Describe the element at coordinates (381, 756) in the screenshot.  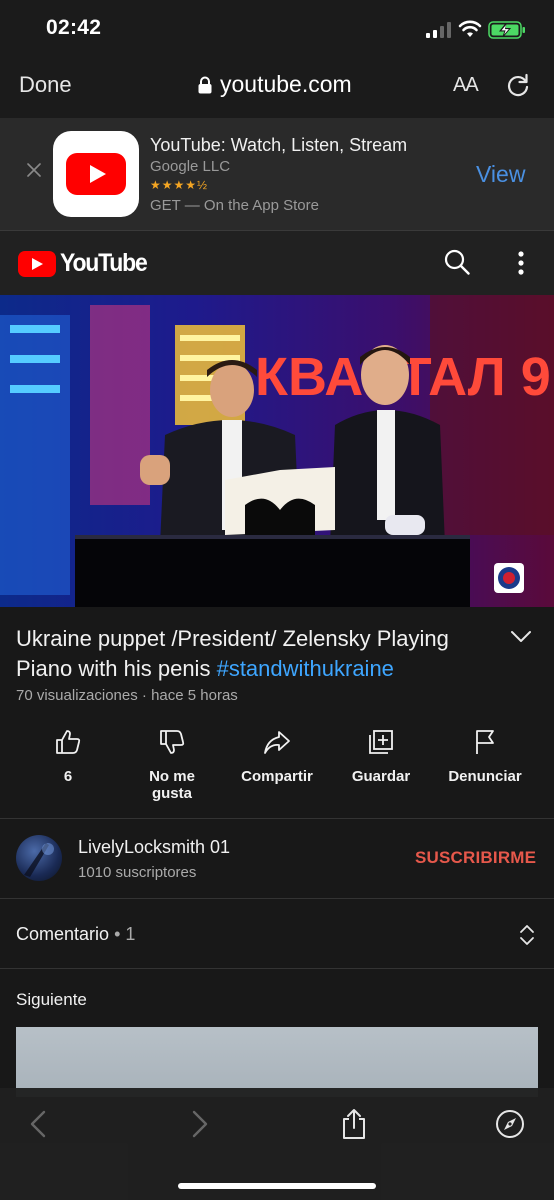
I see `save-button: Guardar` at that location.